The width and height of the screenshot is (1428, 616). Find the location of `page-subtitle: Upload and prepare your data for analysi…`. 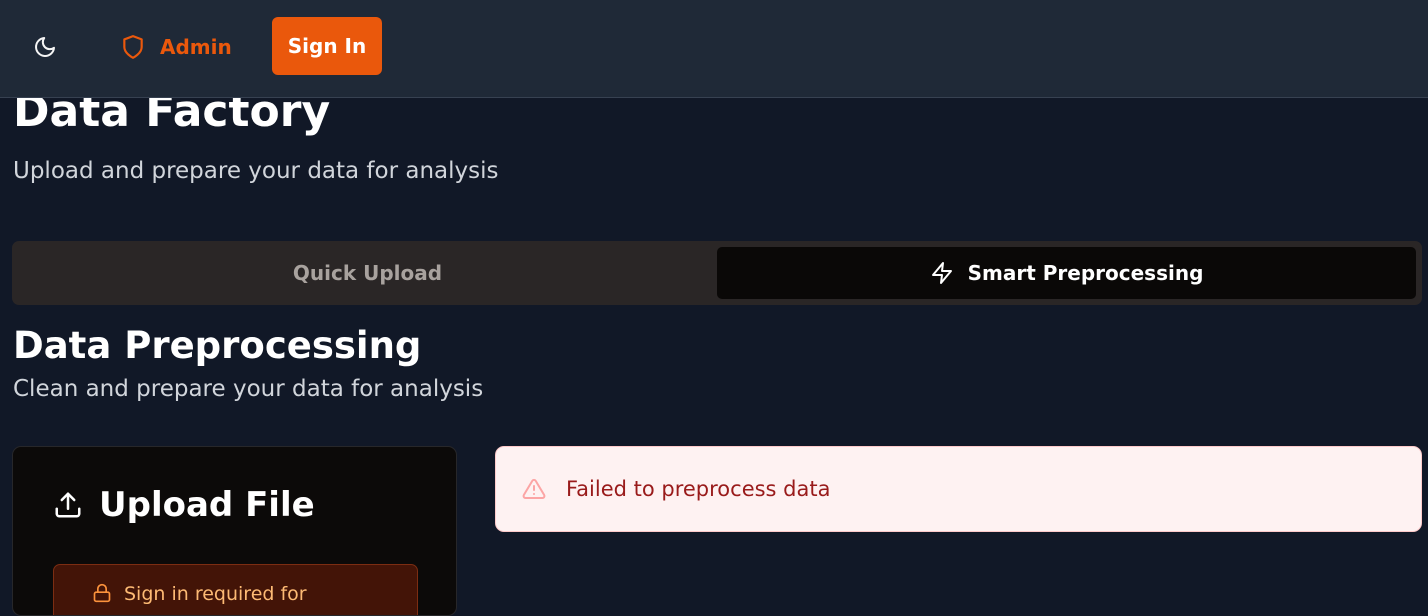

page-subtitle: Upload and prepare your data for analysi… is located at coordinates (256, 171).